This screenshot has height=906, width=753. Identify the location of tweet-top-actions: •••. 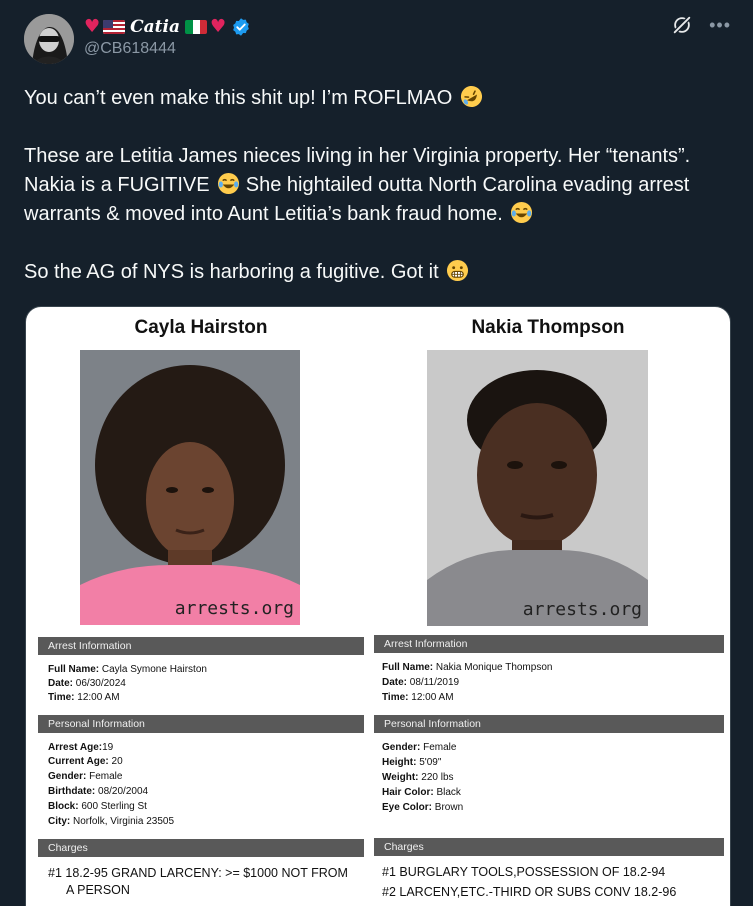
(701, 25).